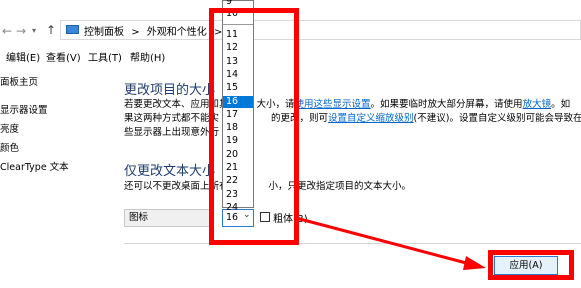 This screenshot has width=581, height=288. I want to click on menu-help: 帮助(H), so click(147, 56).